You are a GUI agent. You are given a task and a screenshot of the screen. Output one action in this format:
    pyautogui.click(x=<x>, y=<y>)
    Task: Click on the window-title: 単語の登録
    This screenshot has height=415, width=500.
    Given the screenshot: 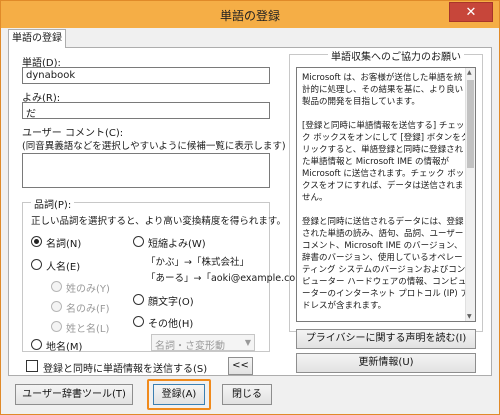 What is the action you would take?
    pyautogui.click(x=249, y=16)
    